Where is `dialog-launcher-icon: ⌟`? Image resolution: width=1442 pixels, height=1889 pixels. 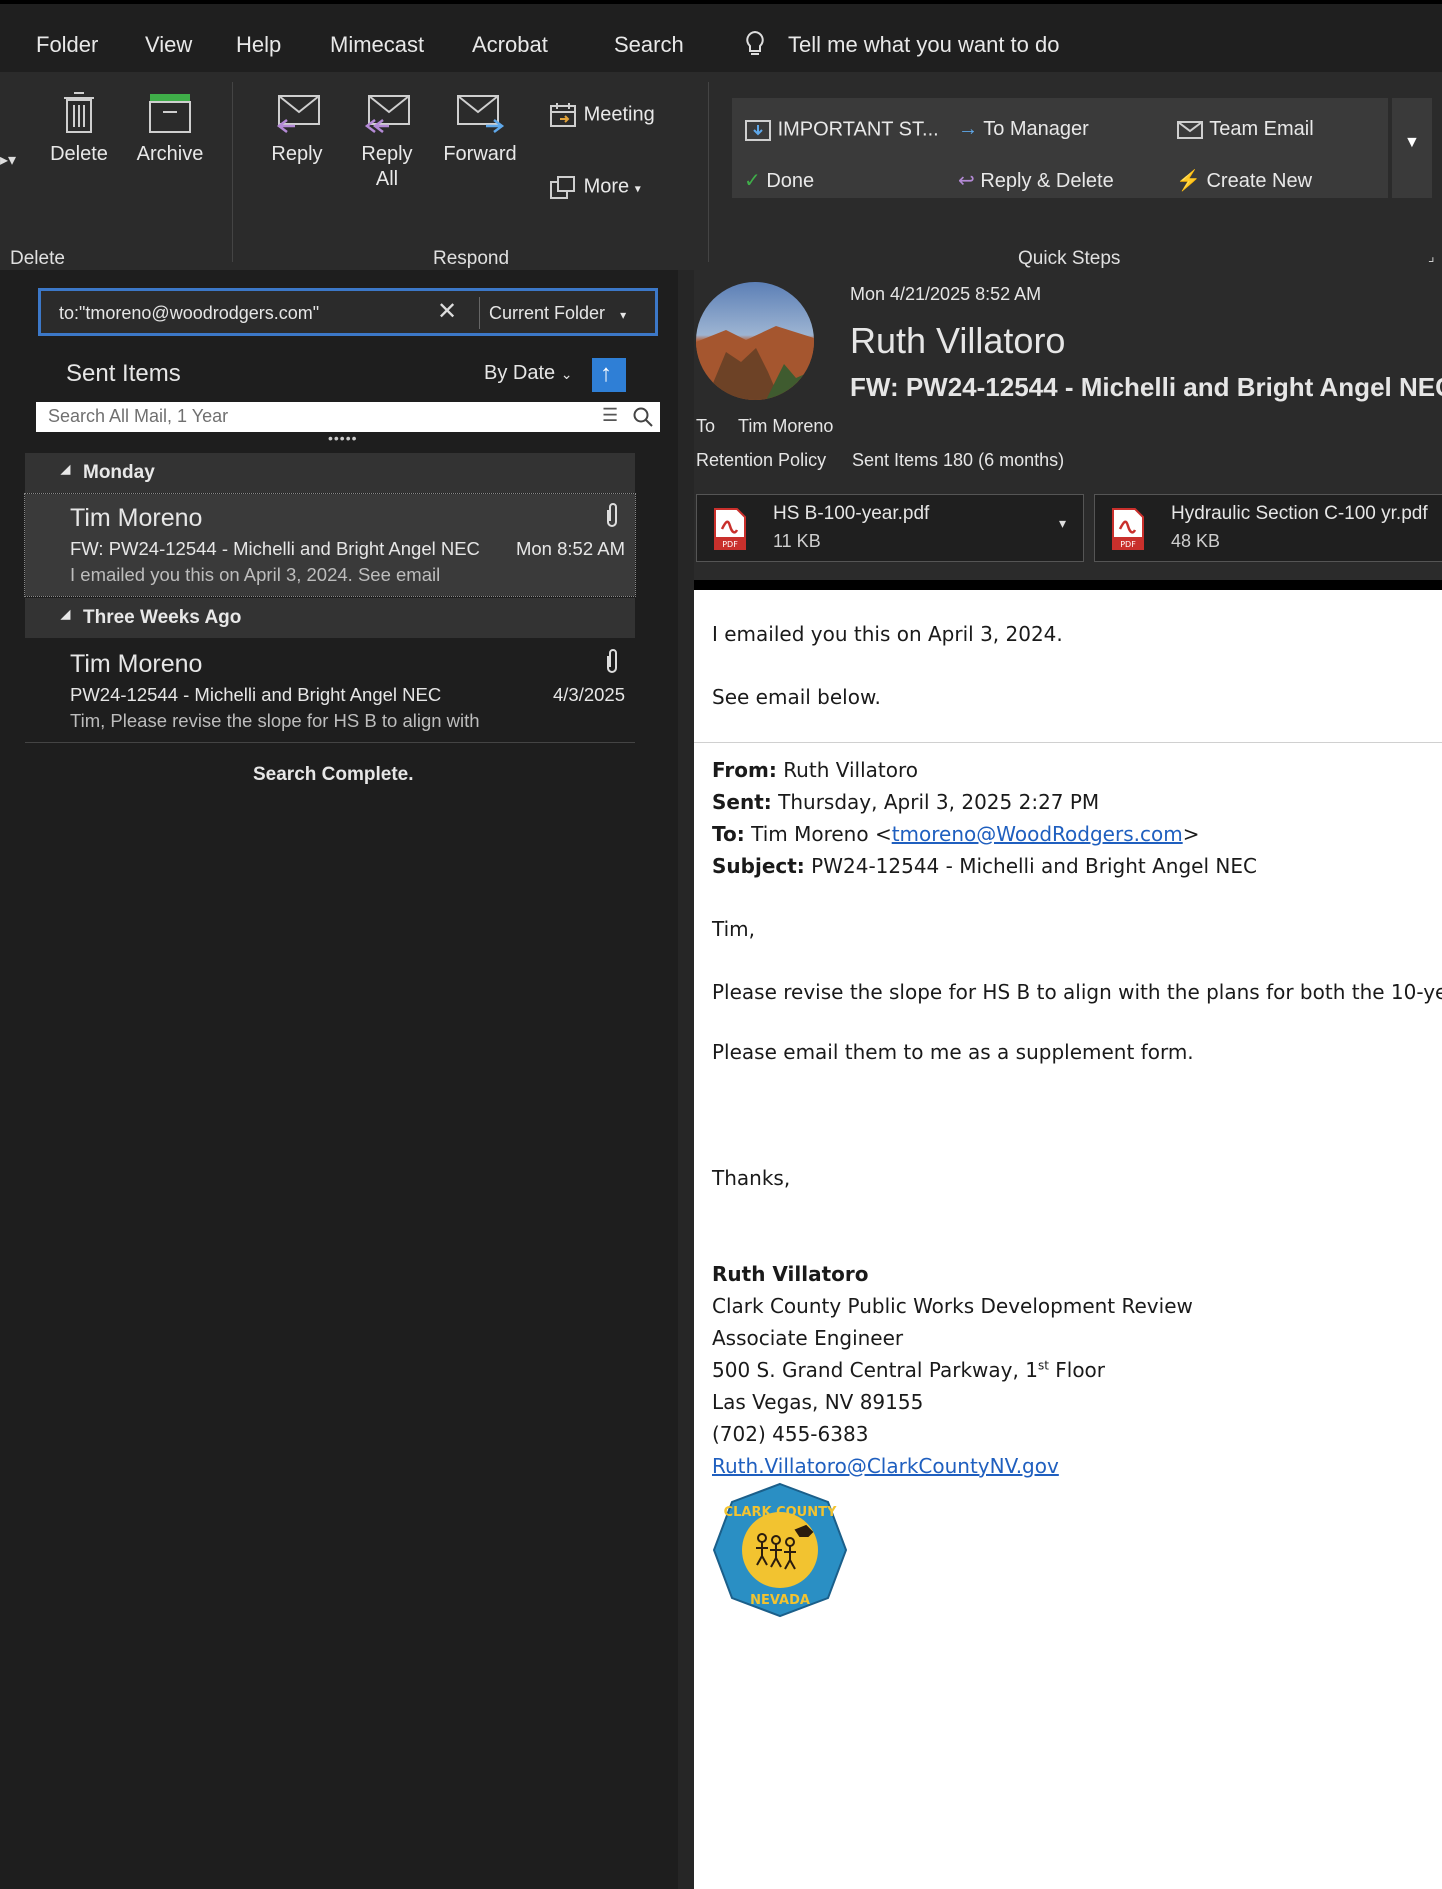 dialog-launcher-icon: ⌟ is located at coordinates (1431, 256).